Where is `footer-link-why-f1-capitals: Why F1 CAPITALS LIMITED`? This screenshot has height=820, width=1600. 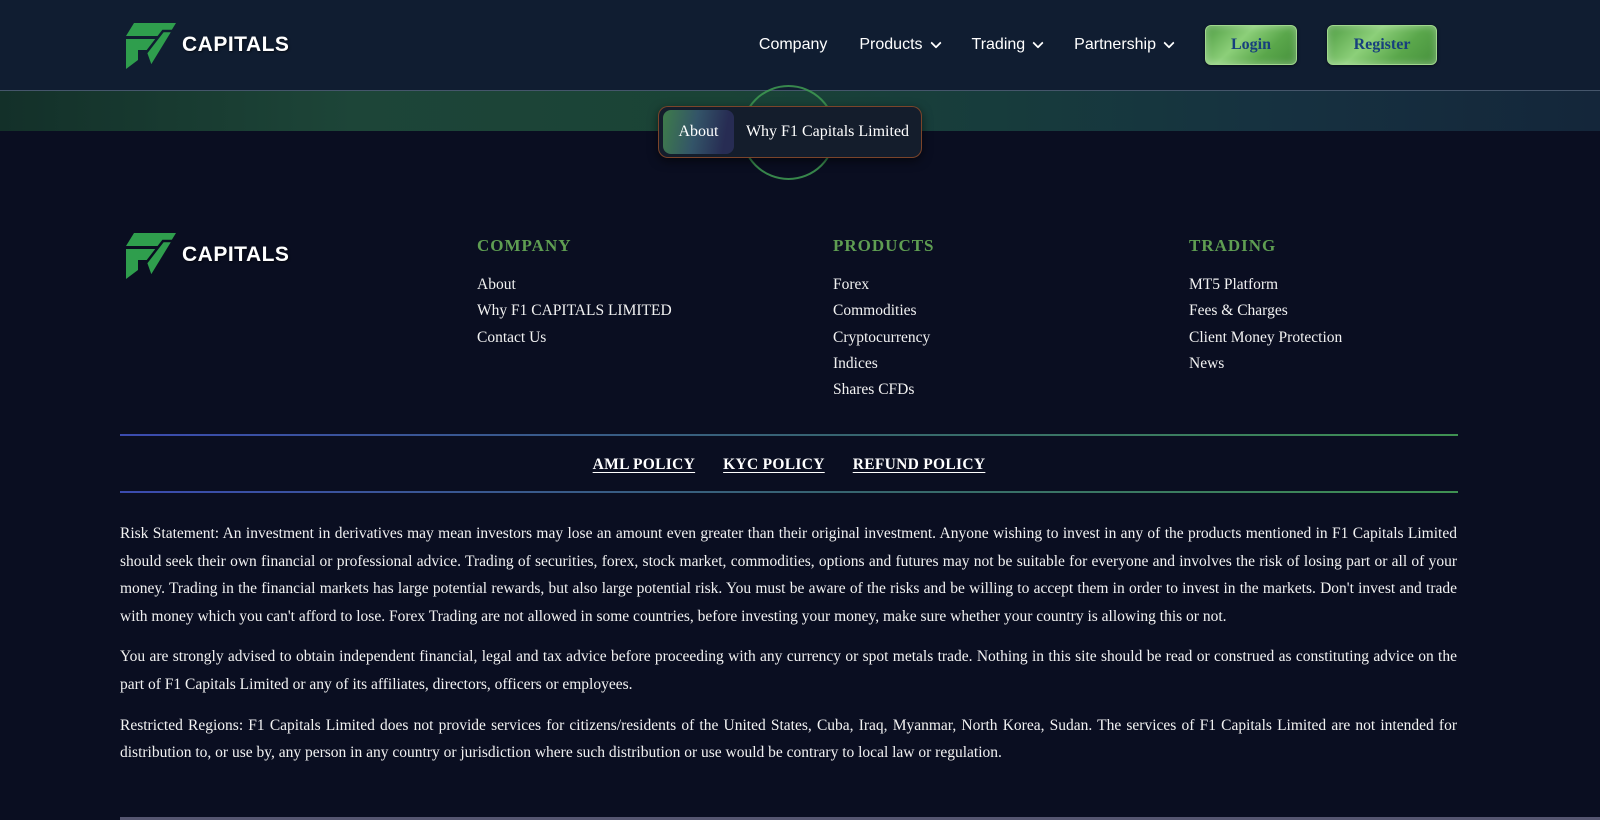 footer-link-why-f1-capitals: Why F1 CAPITALS LIMITED is located at coordinates (574, 311).